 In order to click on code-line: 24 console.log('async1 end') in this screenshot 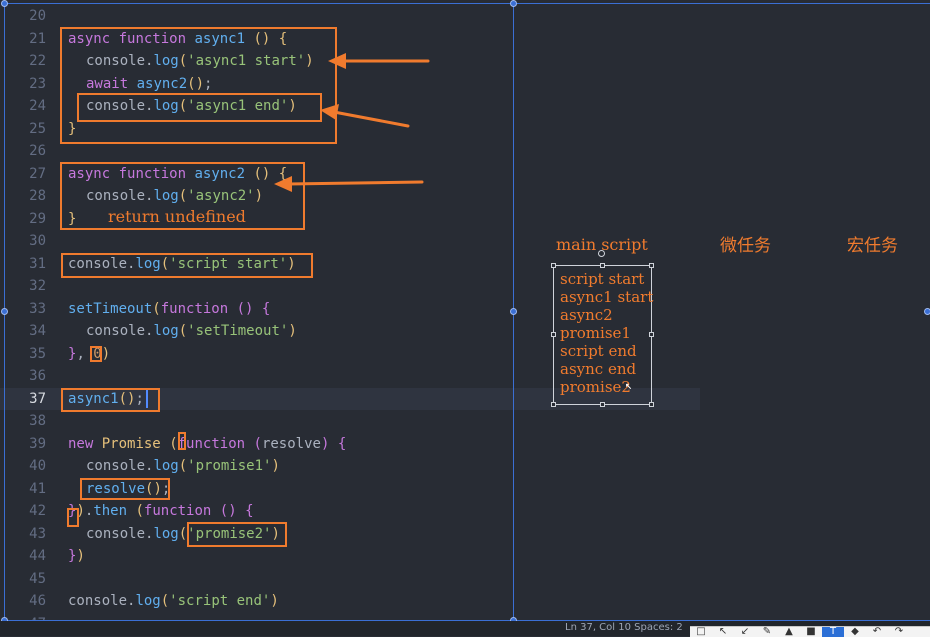, I will do `click(350, 106)`.